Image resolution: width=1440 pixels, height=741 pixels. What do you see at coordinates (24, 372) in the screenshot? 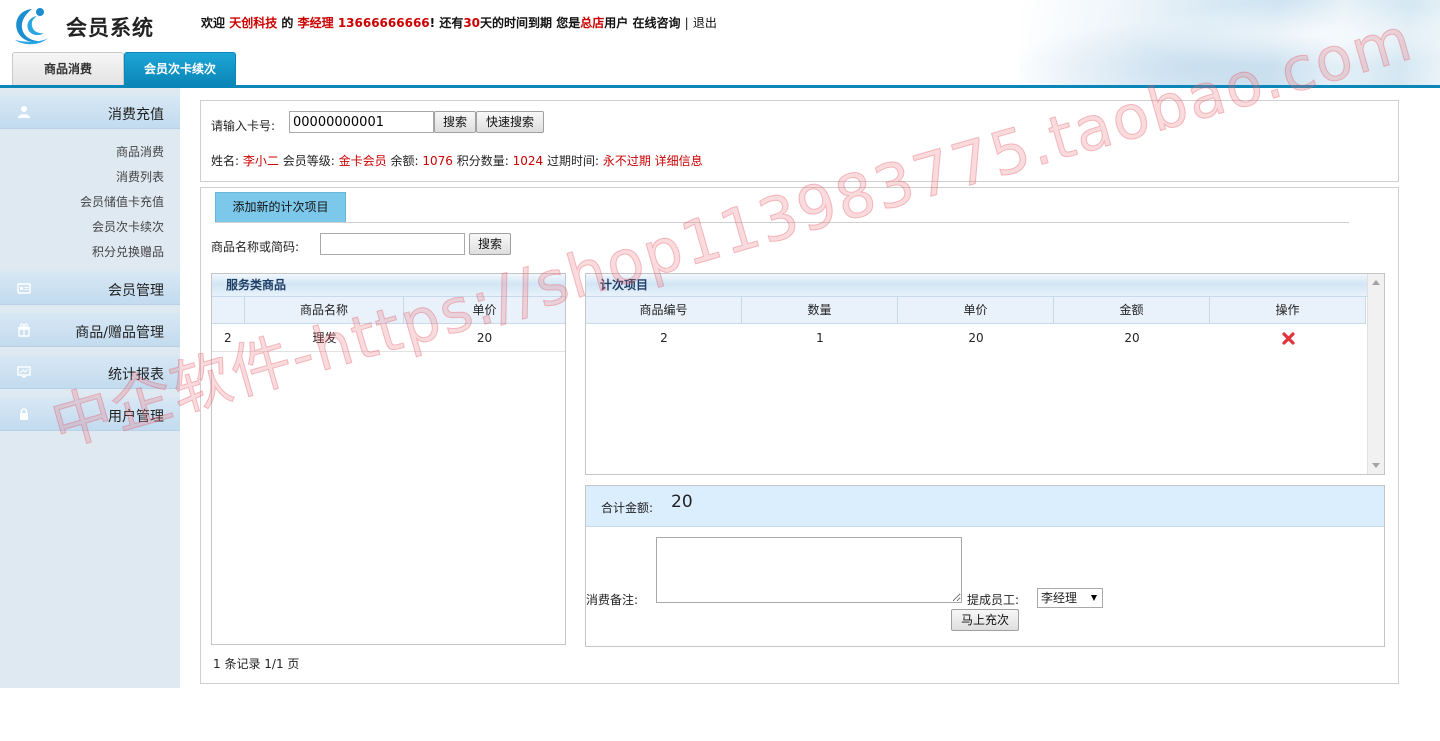
I see `monitor-icon` at bounding box center [24, 372].